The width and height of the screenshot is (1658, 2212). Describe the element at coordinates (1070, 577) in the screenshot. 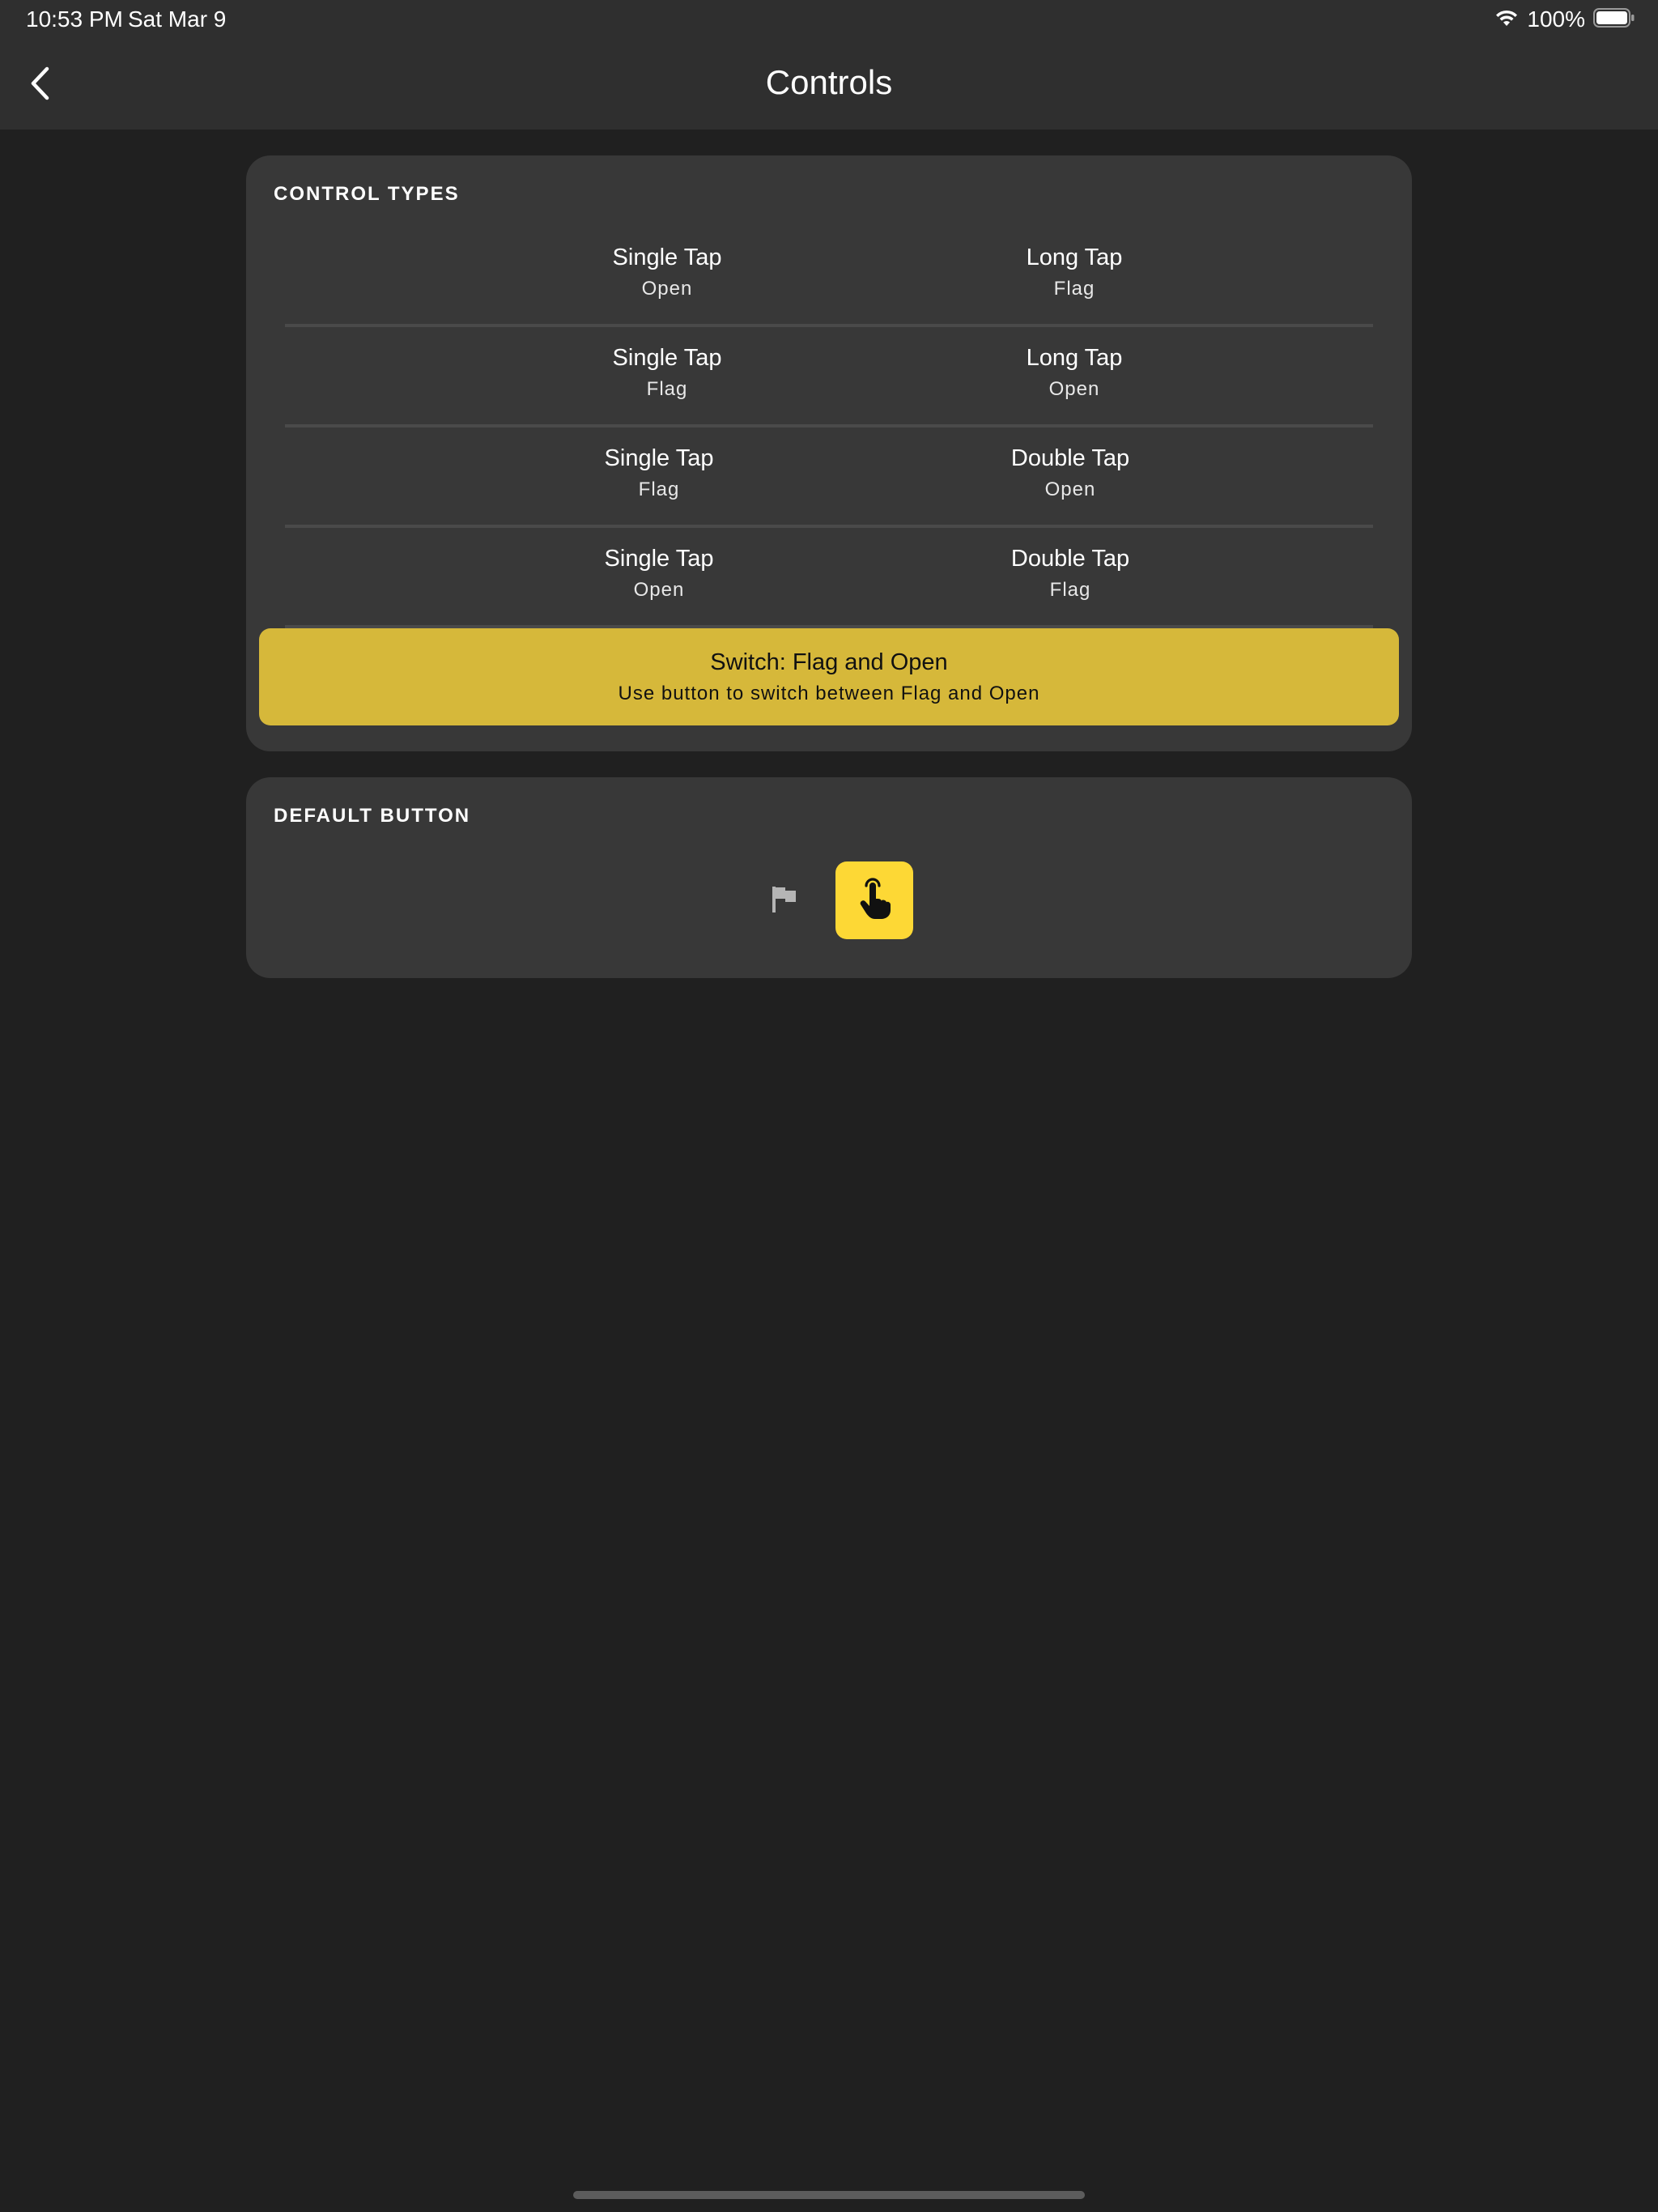

I see `control-type-secondary: Double Tap Flag` at that location.